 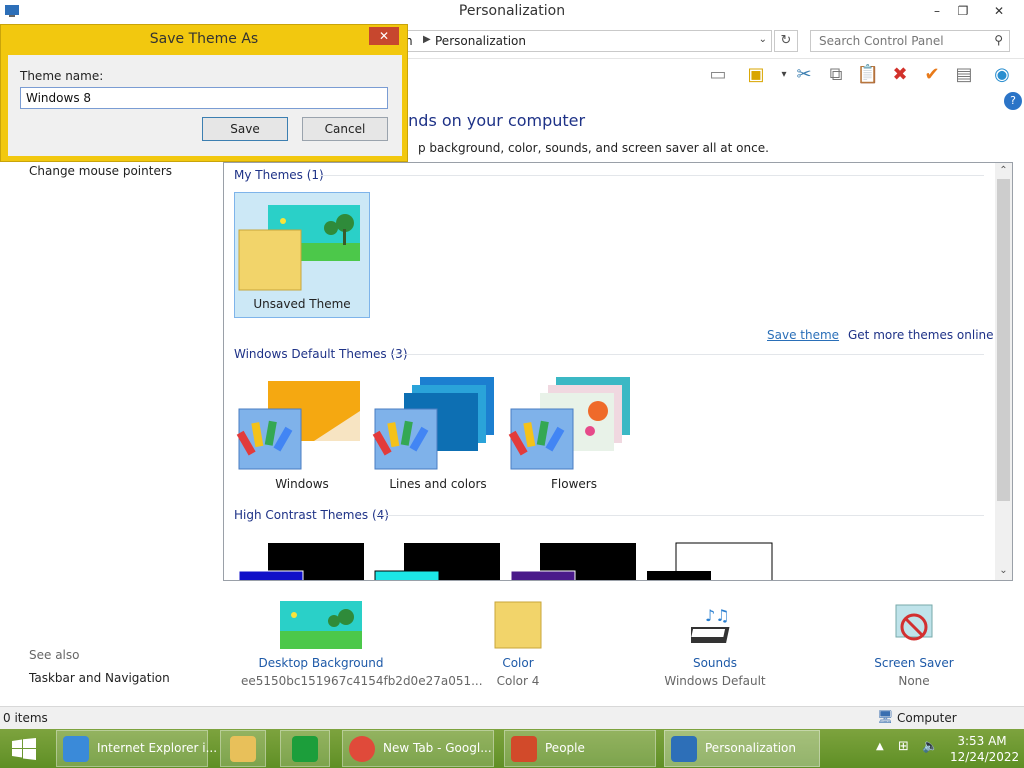 What do you see at coordinates (998, 40) in the screenshot?
I see `search-icon: ⚲` at bounding box center [998, 40].